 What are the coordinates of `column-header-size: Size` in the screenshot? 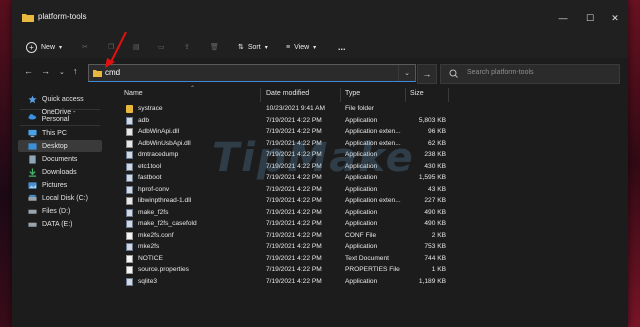 It's located at (417, 95).